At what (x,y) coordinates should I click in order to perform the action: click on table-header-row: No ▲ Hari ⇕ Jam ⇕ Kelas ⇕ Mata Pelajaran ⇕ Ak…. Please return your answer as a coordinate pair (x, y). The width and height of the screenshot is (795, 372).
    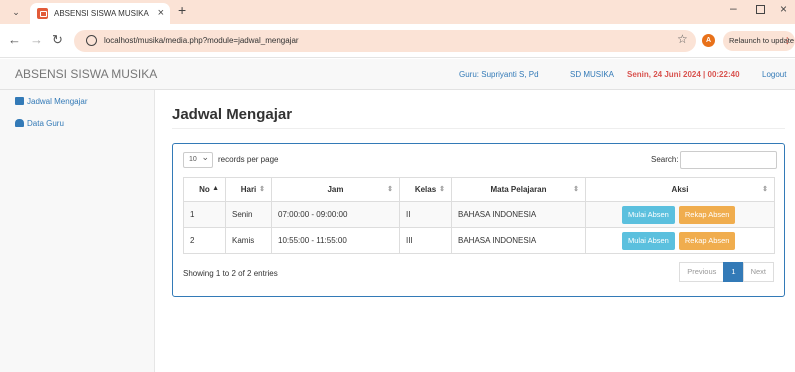
    Looking at the image, I should click on (479, 189).